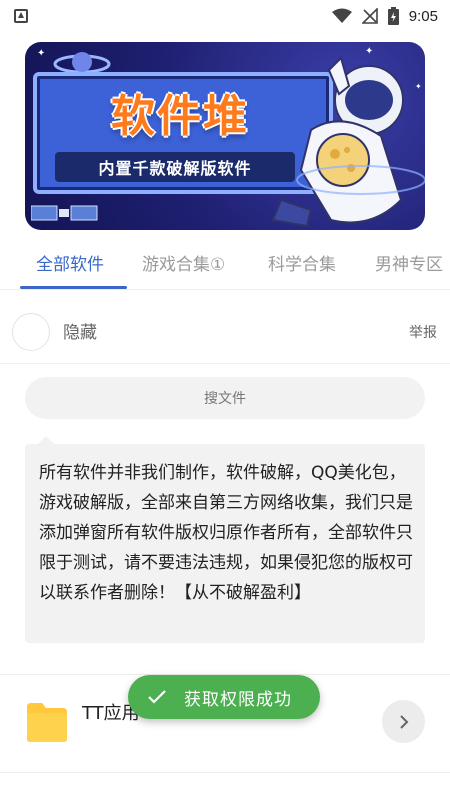 The height and width of the screenshot is (800, 450). Describe the element at coordinates (183, 262) in the screenshot. I see `tab-game-collection: 游戏合集①` at that location.